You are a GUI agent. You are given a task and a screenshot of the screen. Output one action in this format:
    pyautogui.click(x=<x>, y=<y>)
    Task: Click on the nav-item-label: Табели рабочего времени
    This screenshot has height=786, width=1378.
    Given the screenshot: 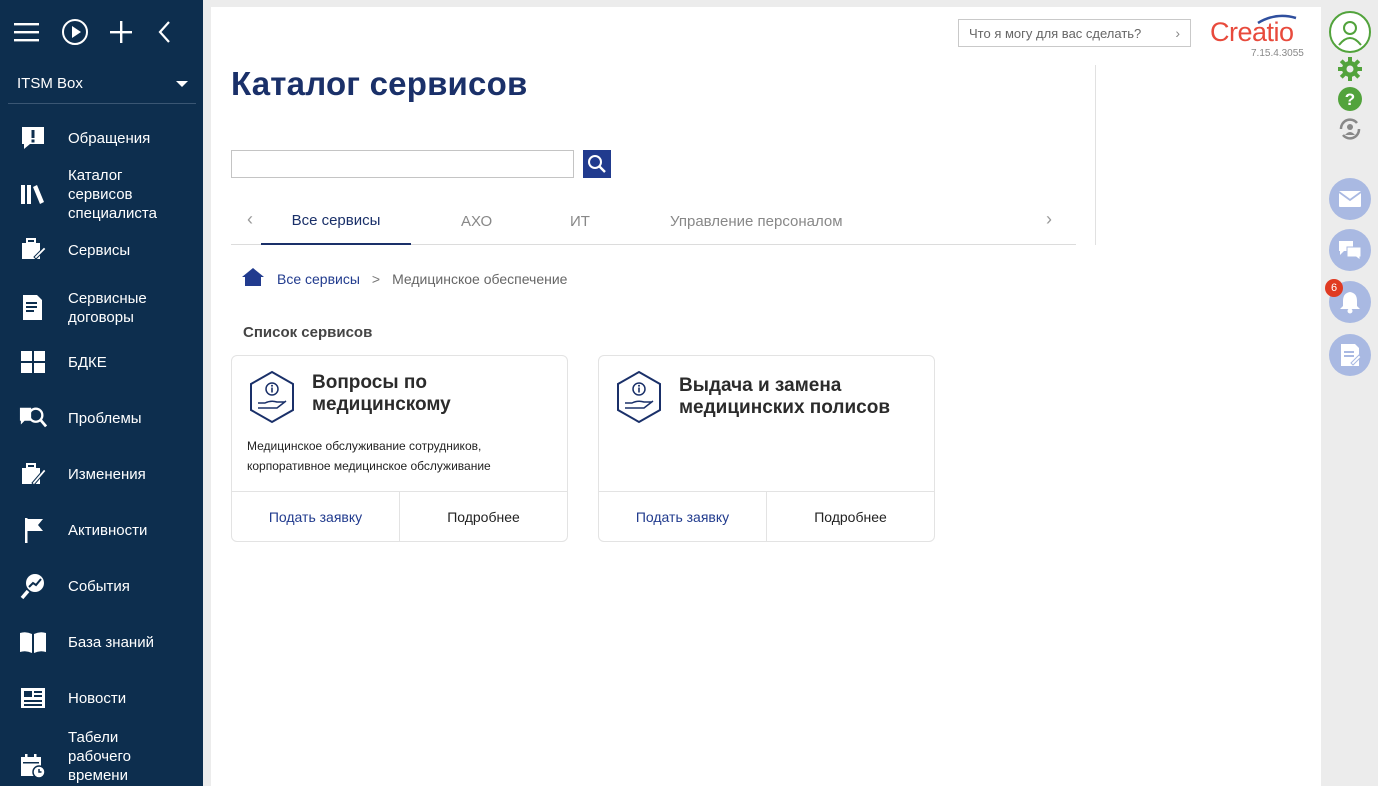 What is the action you would take?
    pyautogui.click(x=99, y=756)
    